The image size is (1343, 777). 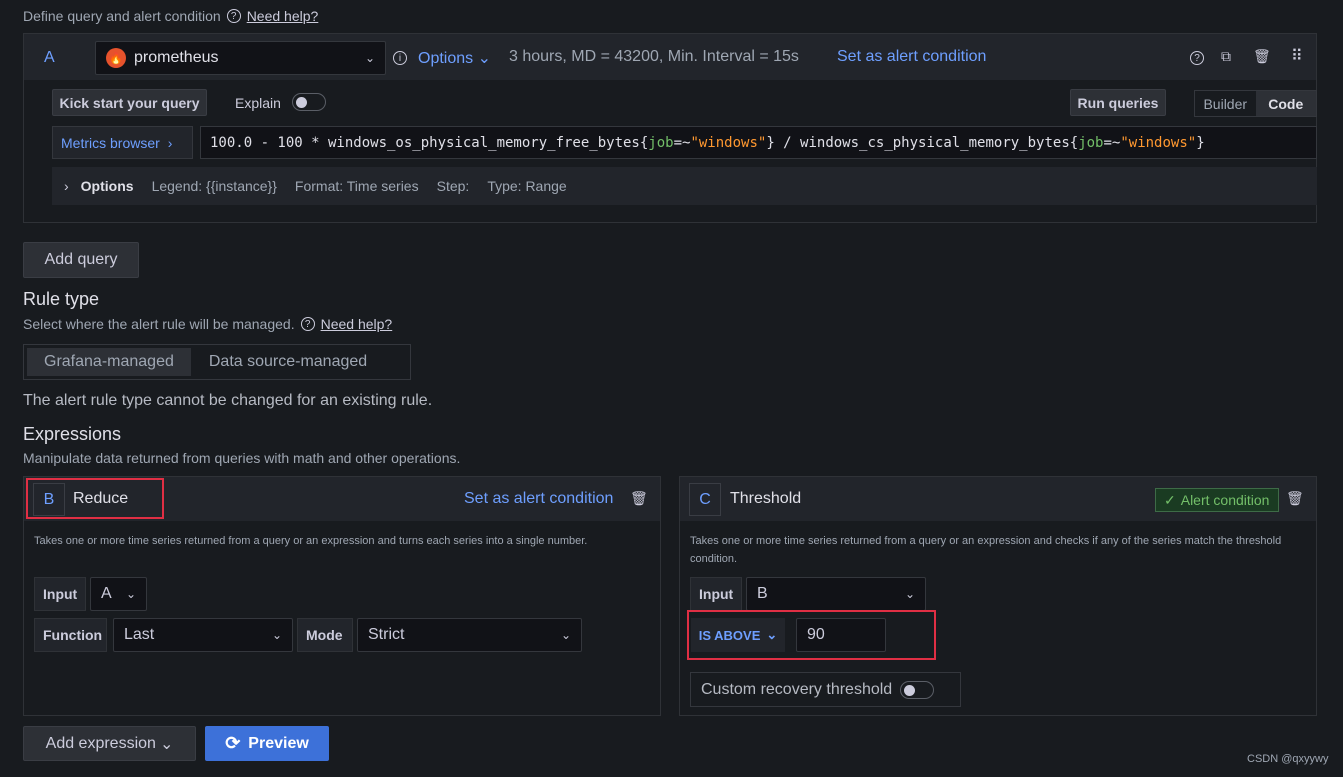 I want to click on alert-condition-label: Alert condition, so click(x=1225, y=500).